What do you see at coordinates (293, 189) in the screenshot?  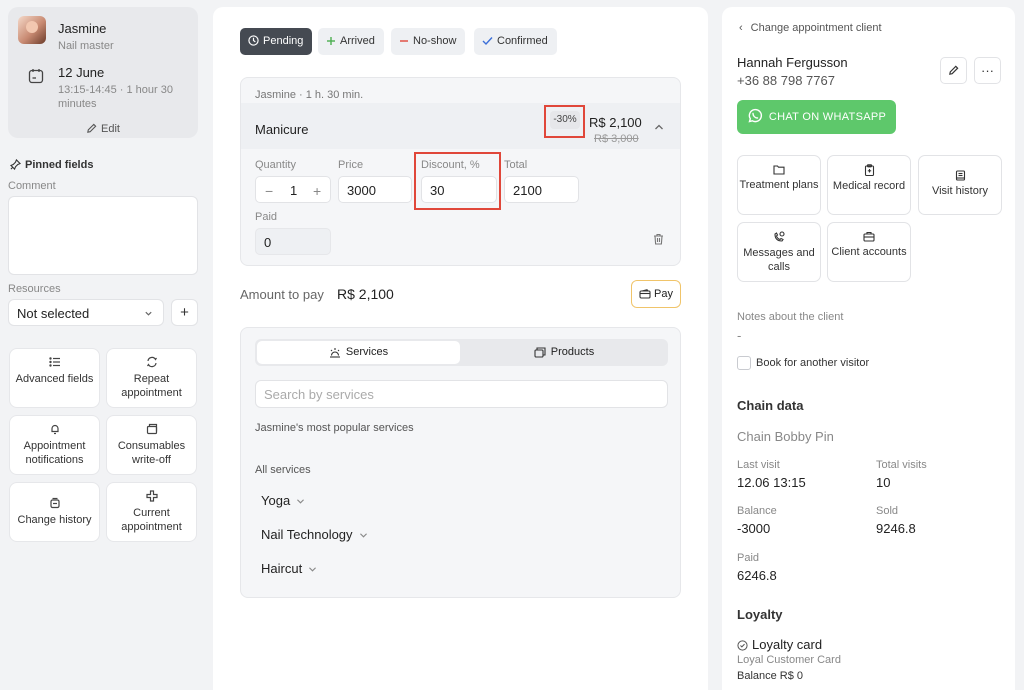 I see `quantity-stepper: − 1 +` at bounding box center [293, 189].